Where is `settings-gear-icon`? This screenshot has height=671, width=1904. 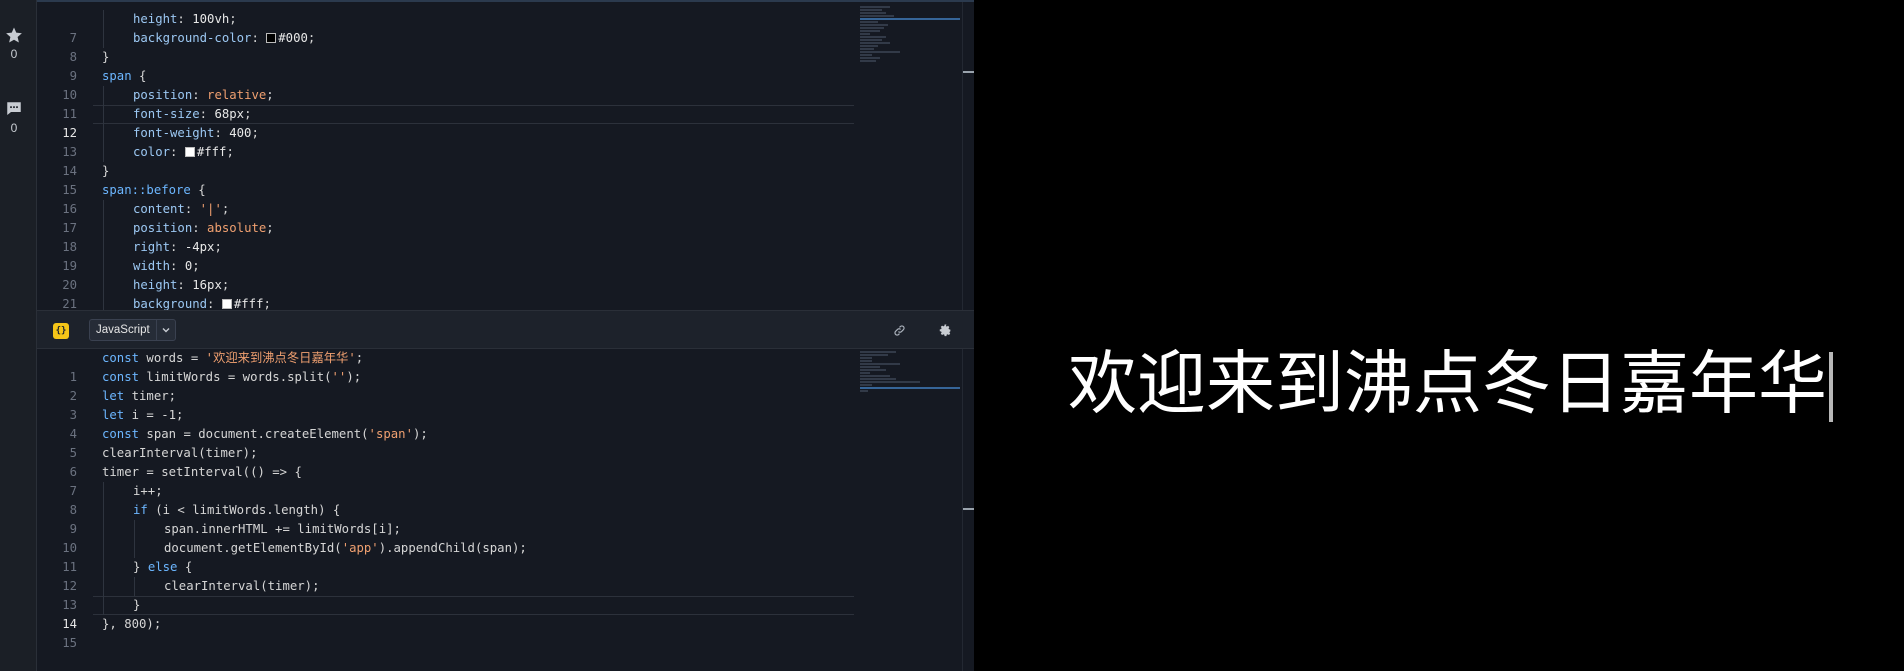 settings-gear-icon is located at coordinates (944, 330).